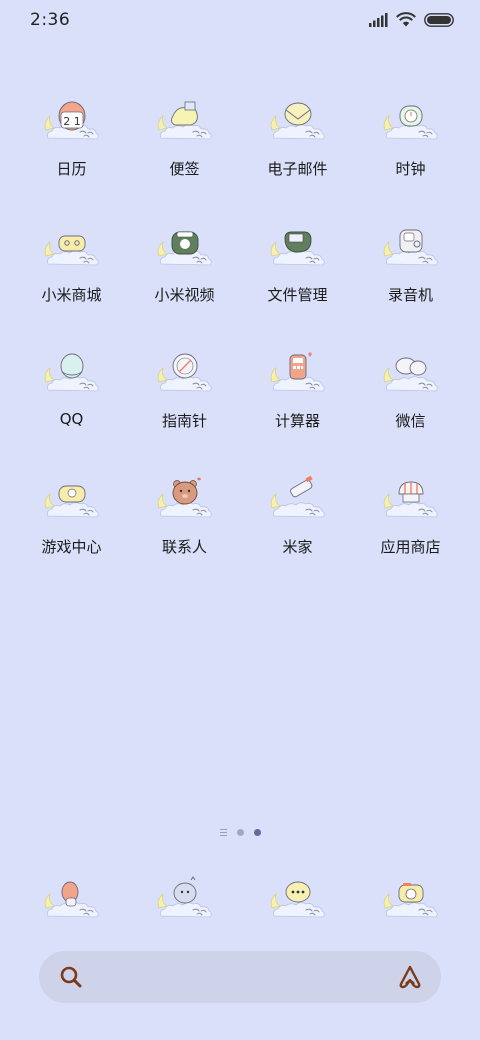  What do you see at coordinates (71, 250) in the screenshot?
I see `mi-store-icon` at bounding box center [71, 250].